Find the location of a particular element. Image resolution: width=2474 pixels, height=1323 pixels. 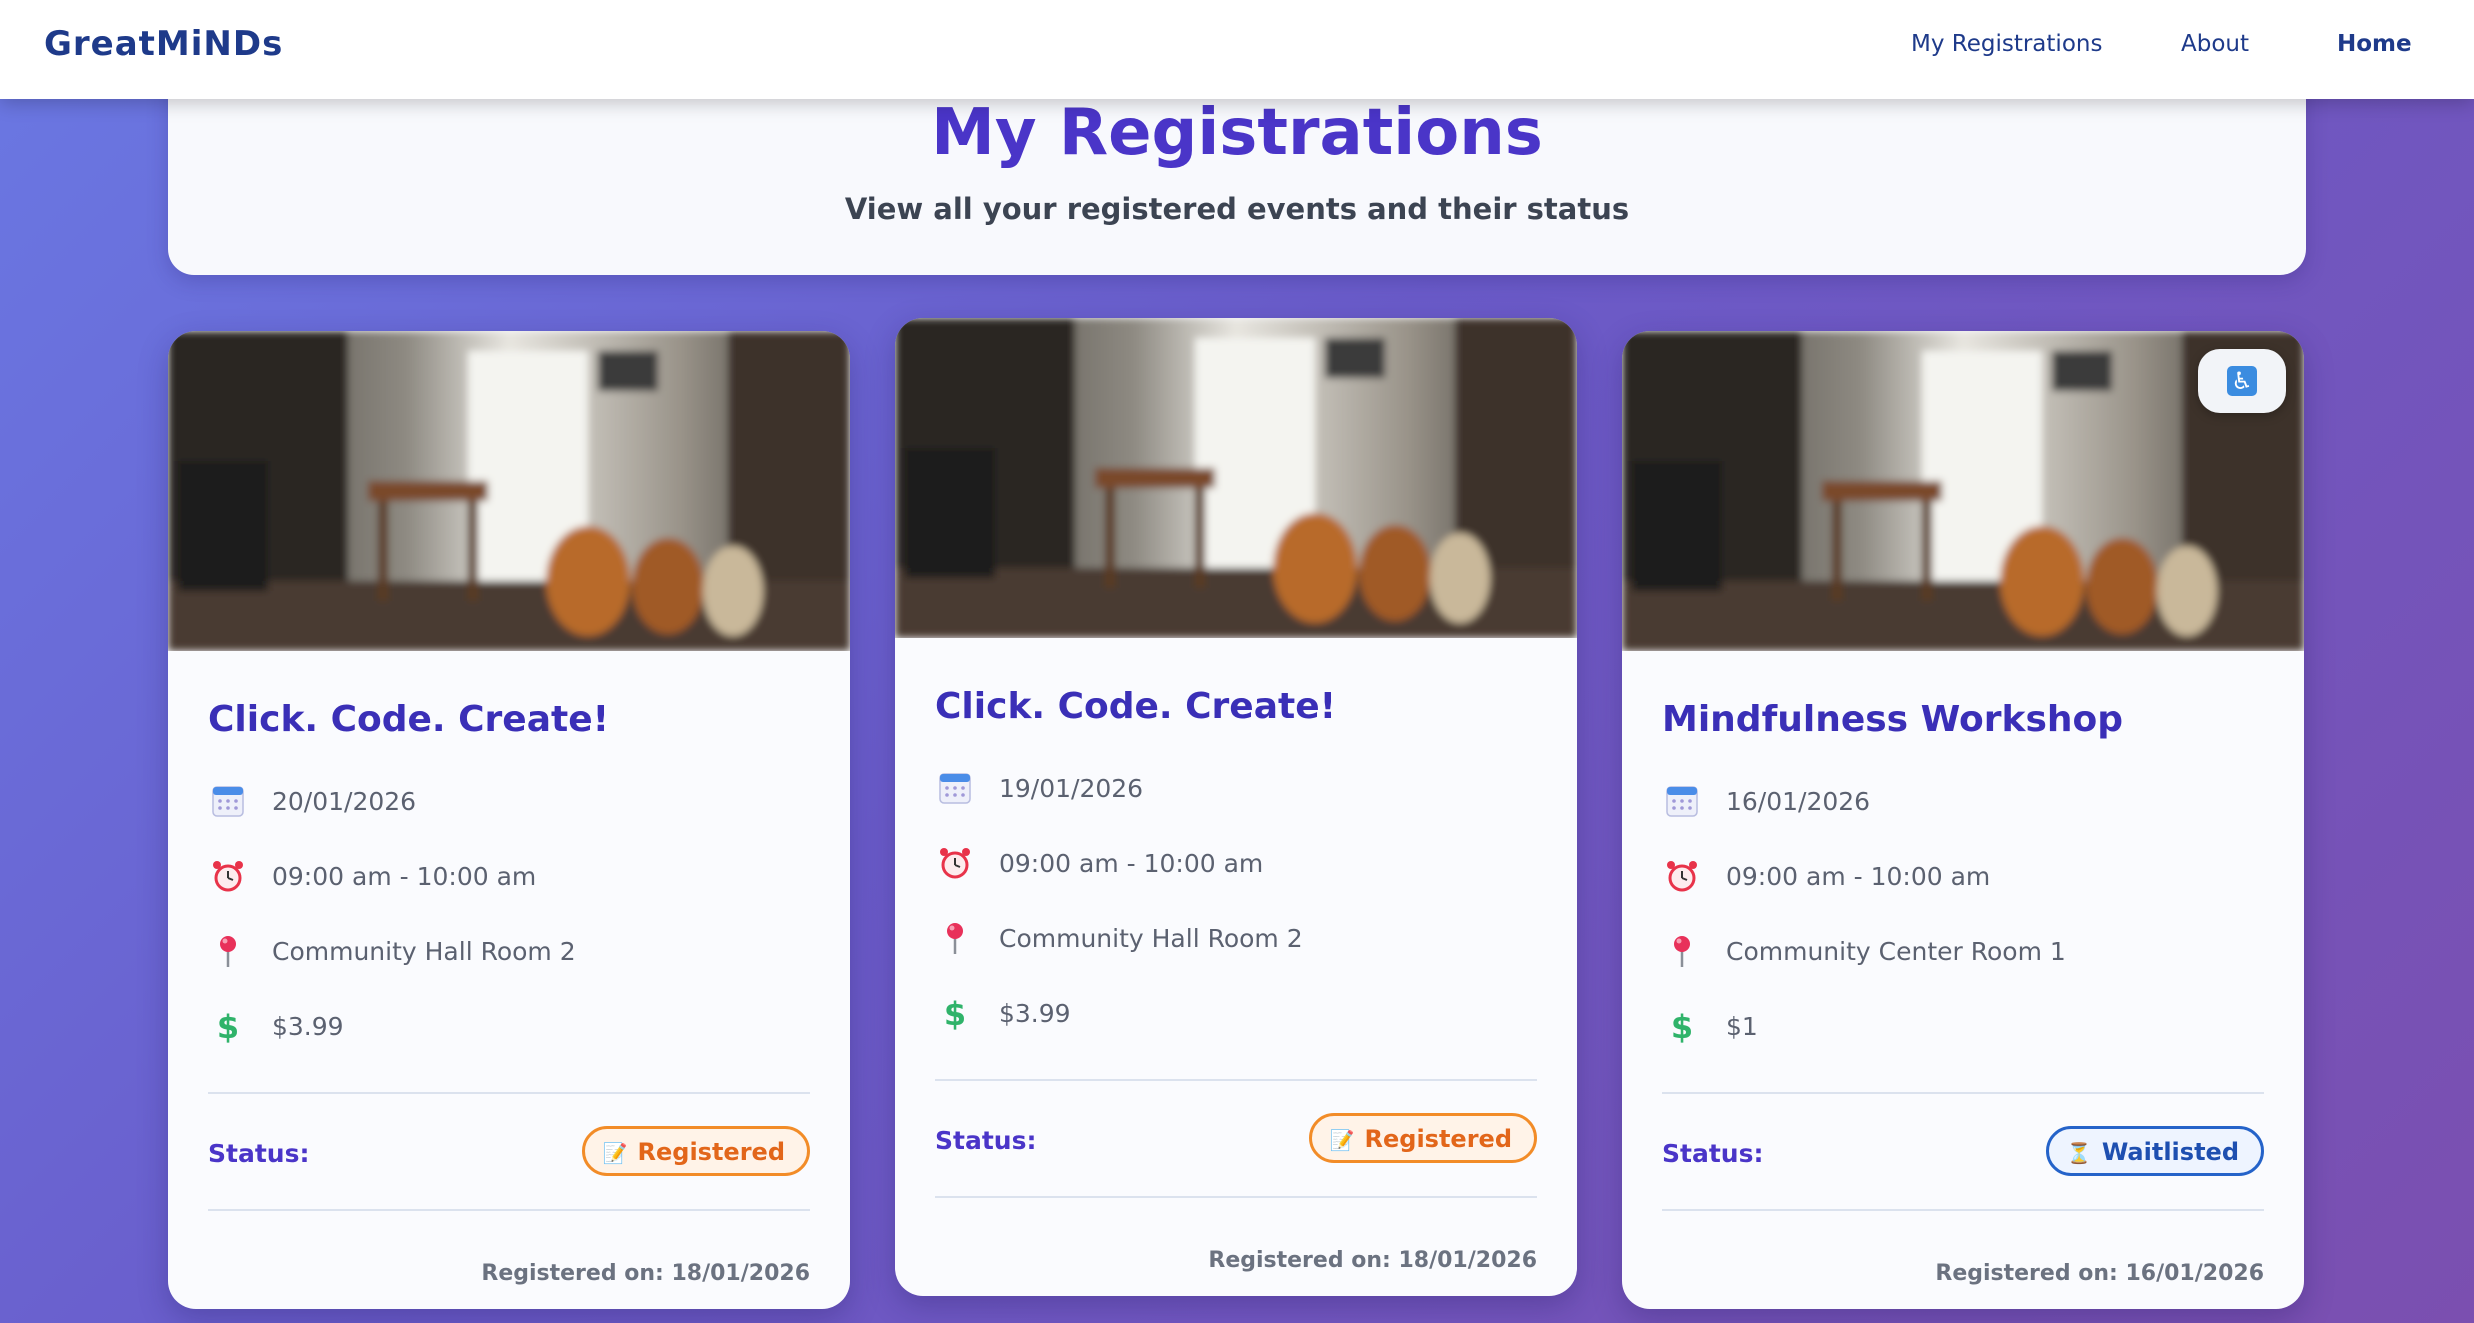

nav-link-about: About is located at coordinates (2215, 44).